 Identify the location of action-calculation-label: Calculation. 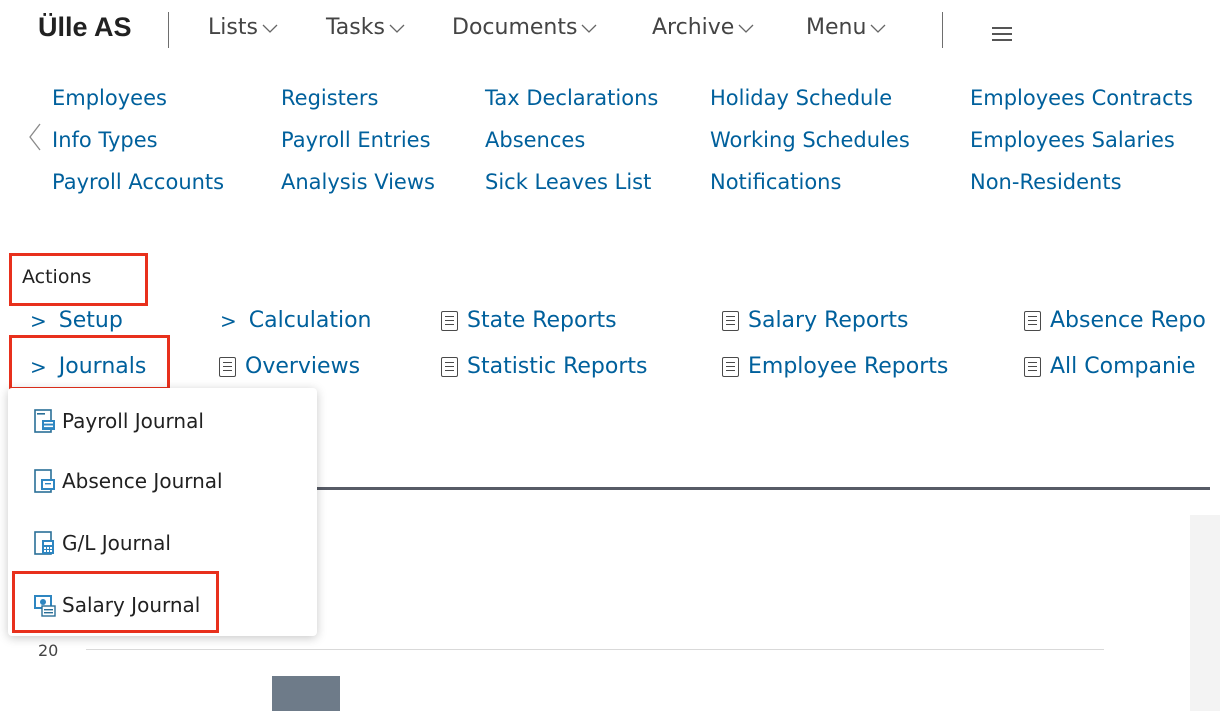
(310, 320).